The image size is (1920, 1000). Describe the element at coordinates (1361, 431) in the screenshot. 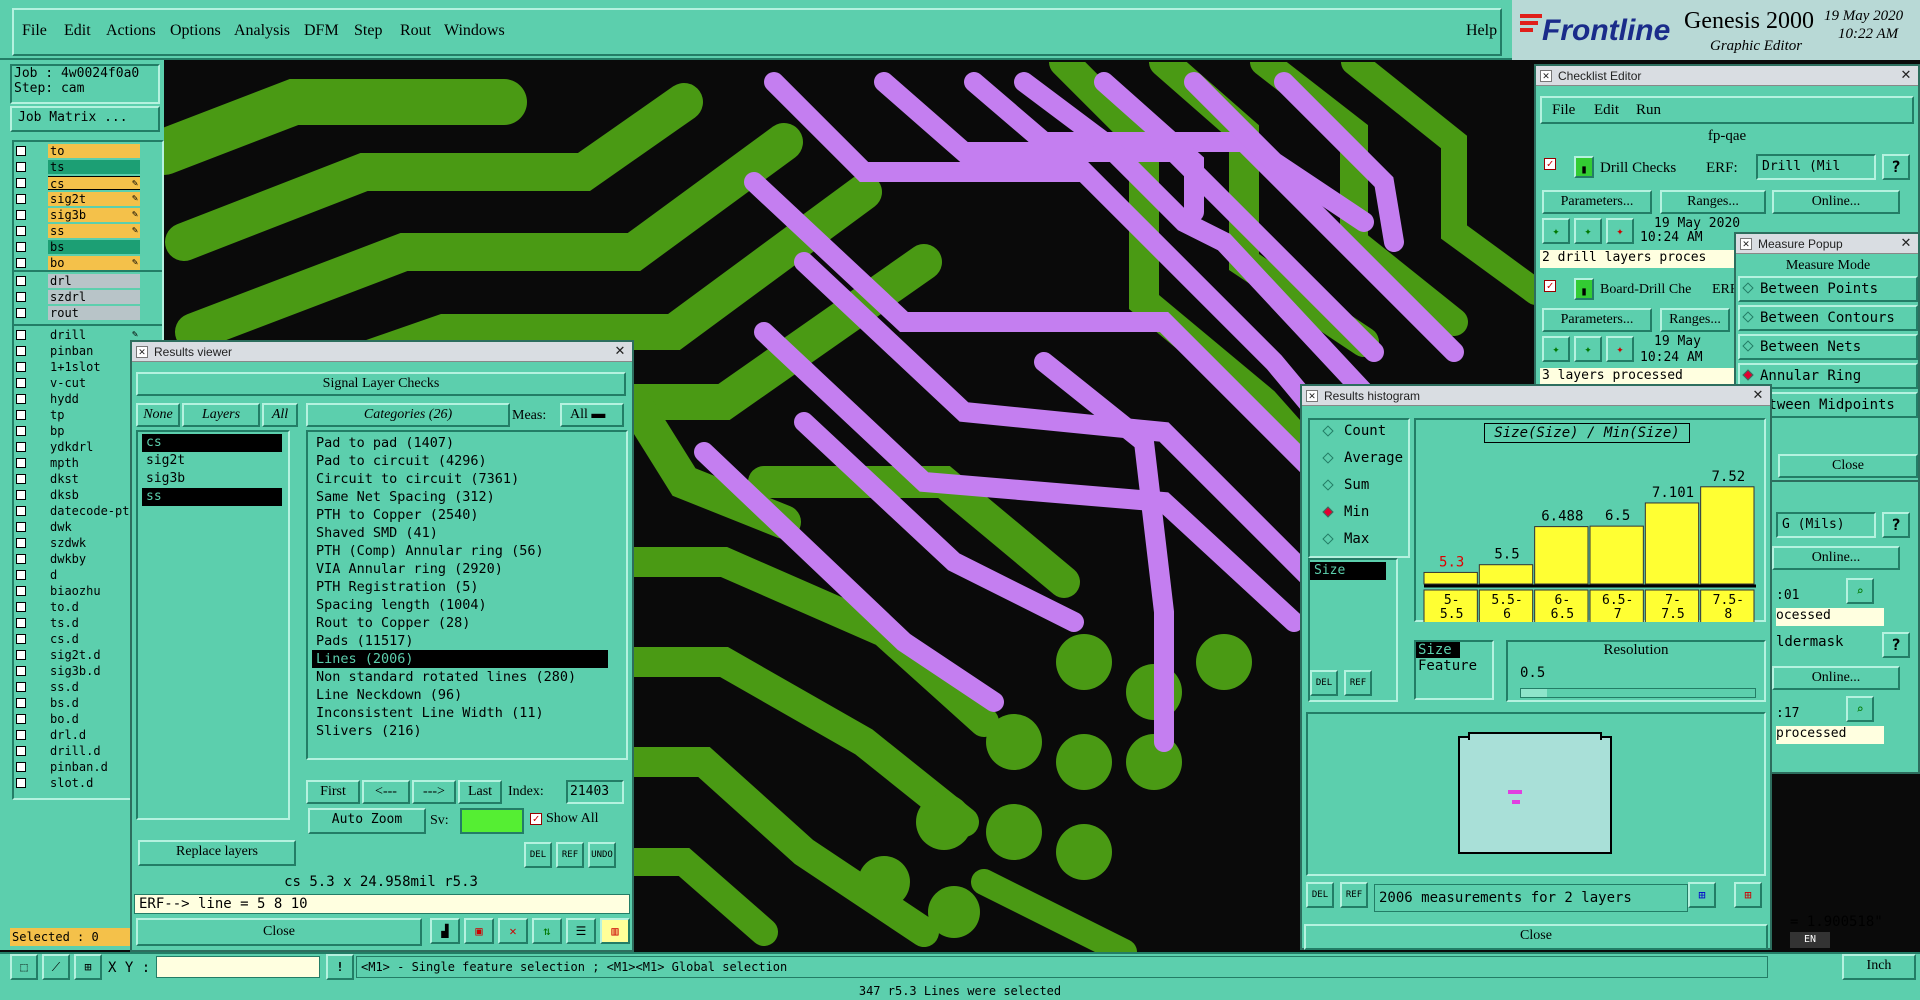

I see `stat-option: Count` at that location.